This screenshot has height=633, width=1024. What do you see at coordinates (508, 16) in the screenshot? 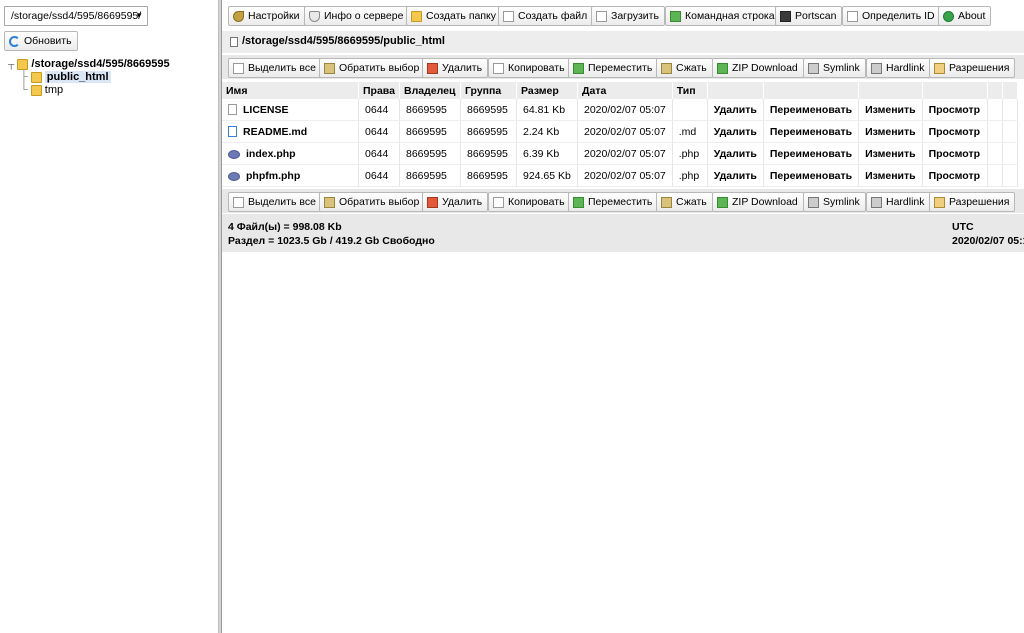
I see `new-file-icon` at bounding box center [508, 16].